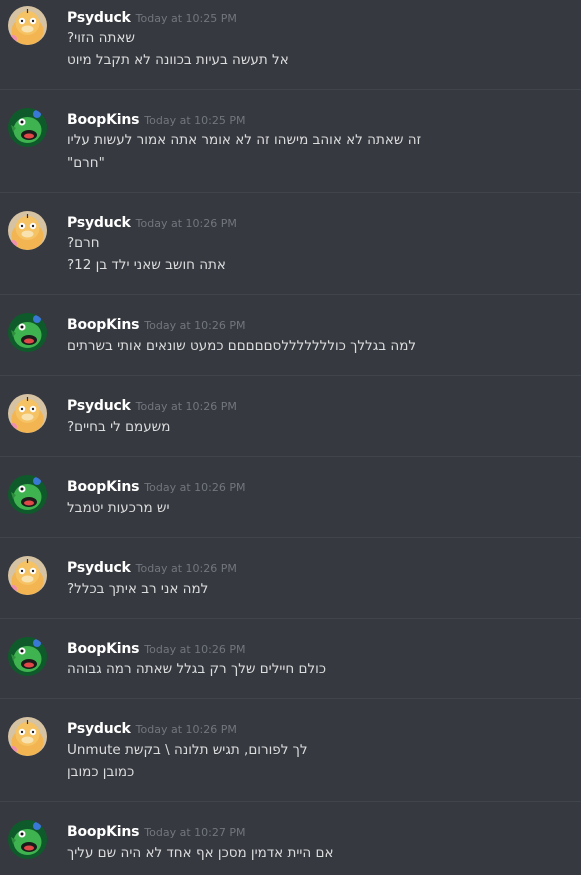  What do you see at coordinates (101, 38) in the screenshot?
I see `message-text: ?שאתה הזוי` at bounding box center [101, 38].